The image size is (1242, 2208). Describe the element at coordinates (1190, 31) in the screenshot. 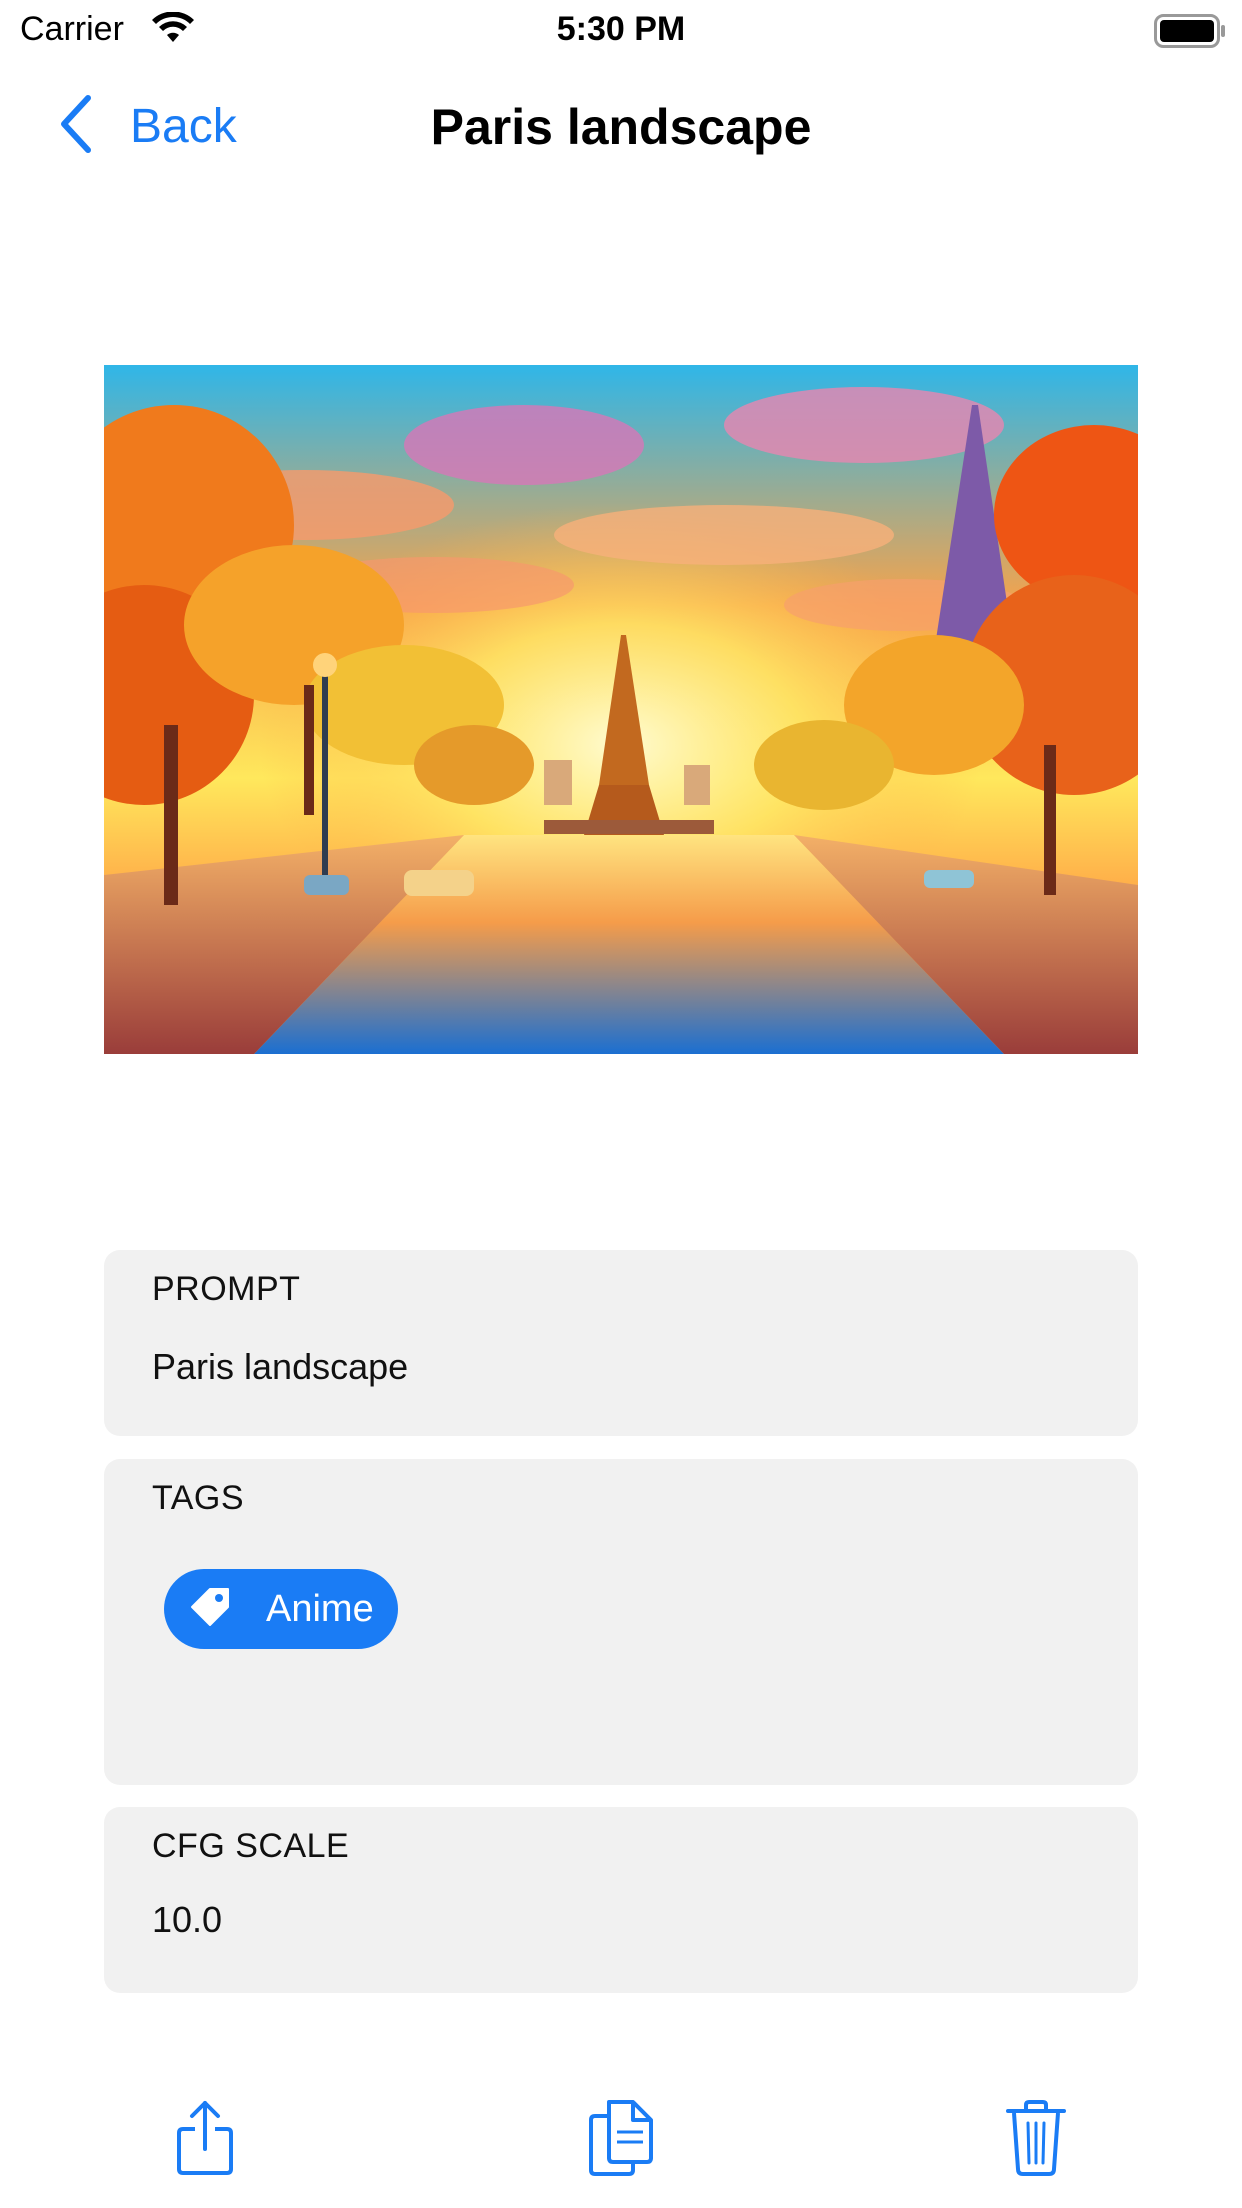

I see `battery-full-icon` at that location.